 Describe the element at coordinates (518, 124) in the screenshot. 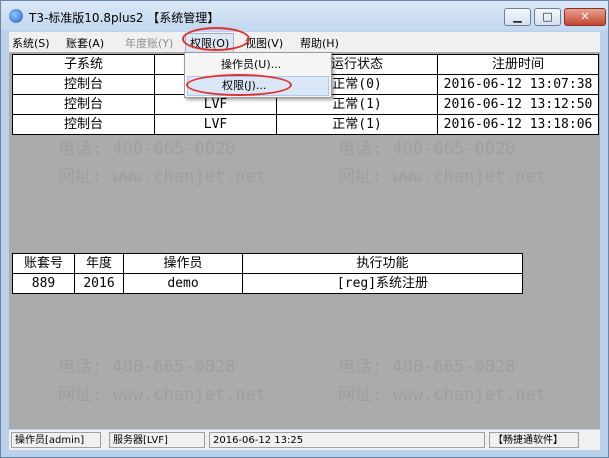

I see `register-time-cell: 2016-06-12 13:18:06` at that location.